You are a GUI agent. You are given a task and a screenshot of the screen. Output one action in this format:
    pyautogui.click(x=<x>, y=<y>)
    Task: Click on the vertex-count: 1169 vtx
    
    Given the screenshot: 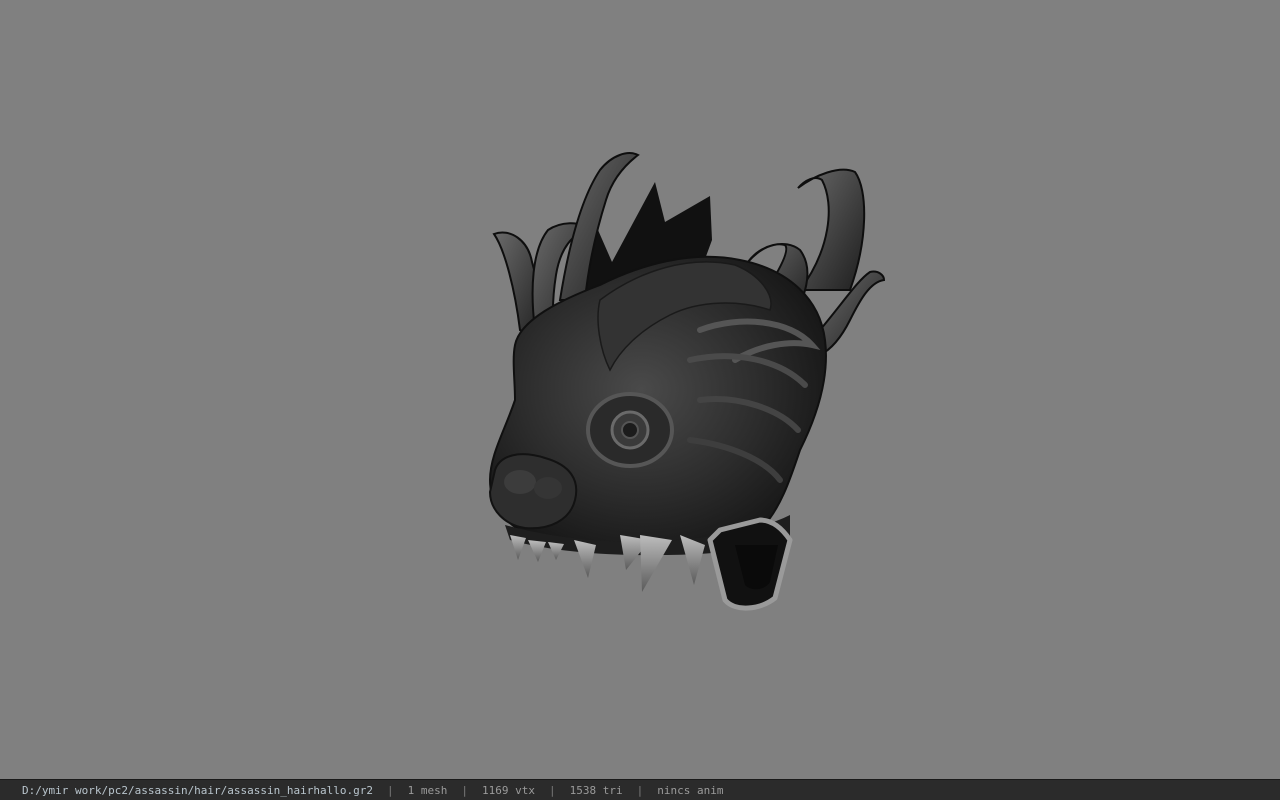 What is the action you would take?
    pyautogui.click(x=508, y=790)
    